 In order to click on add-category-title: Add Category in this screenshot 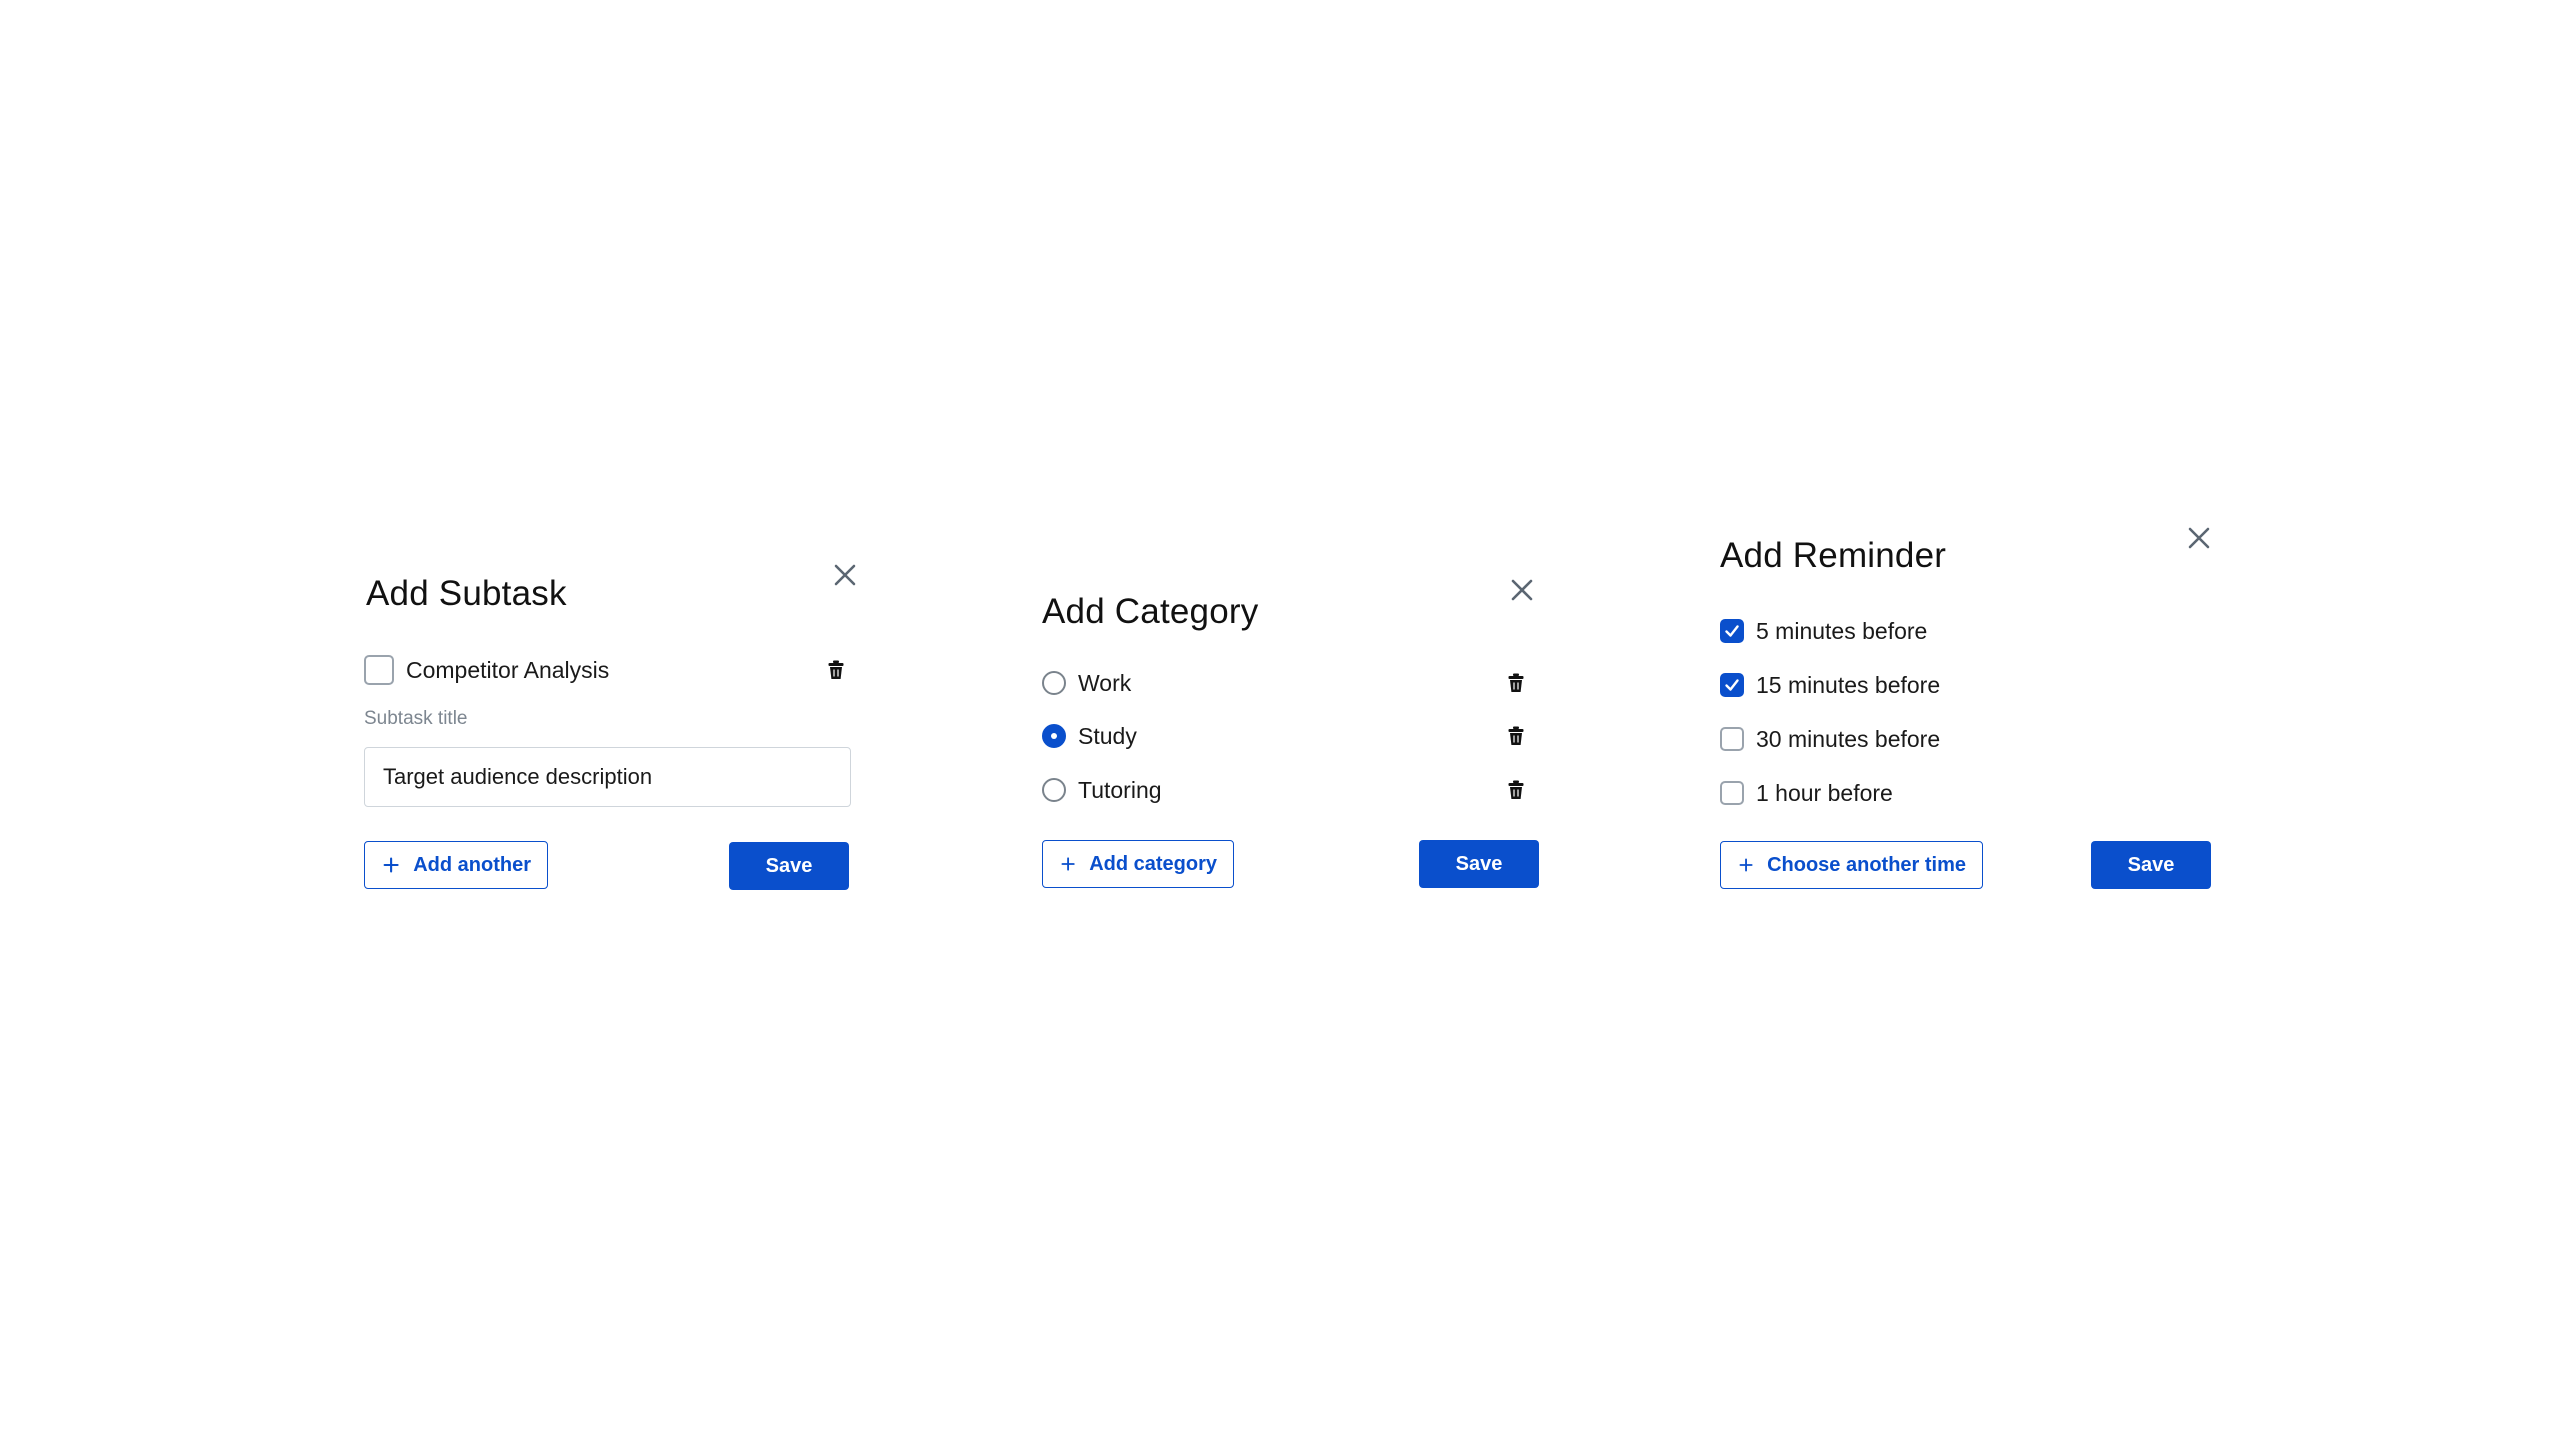, I will do `click(1150, 611)`.